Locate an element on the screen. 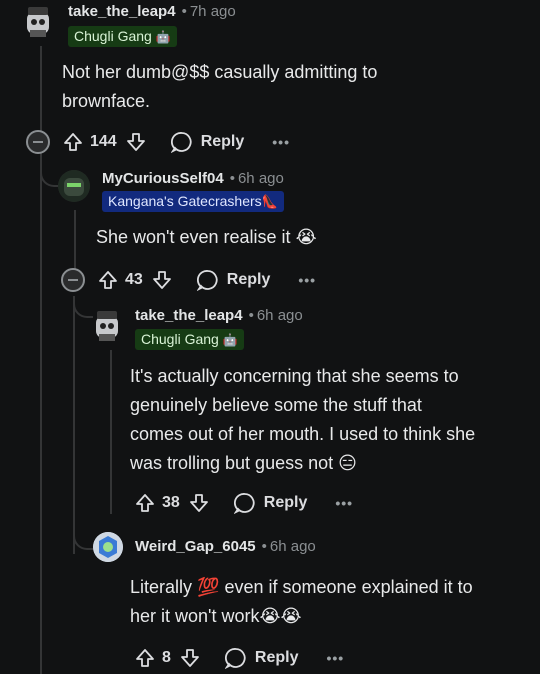  crying-emoji-icon: 😭 is located at coordinates (306, 237).